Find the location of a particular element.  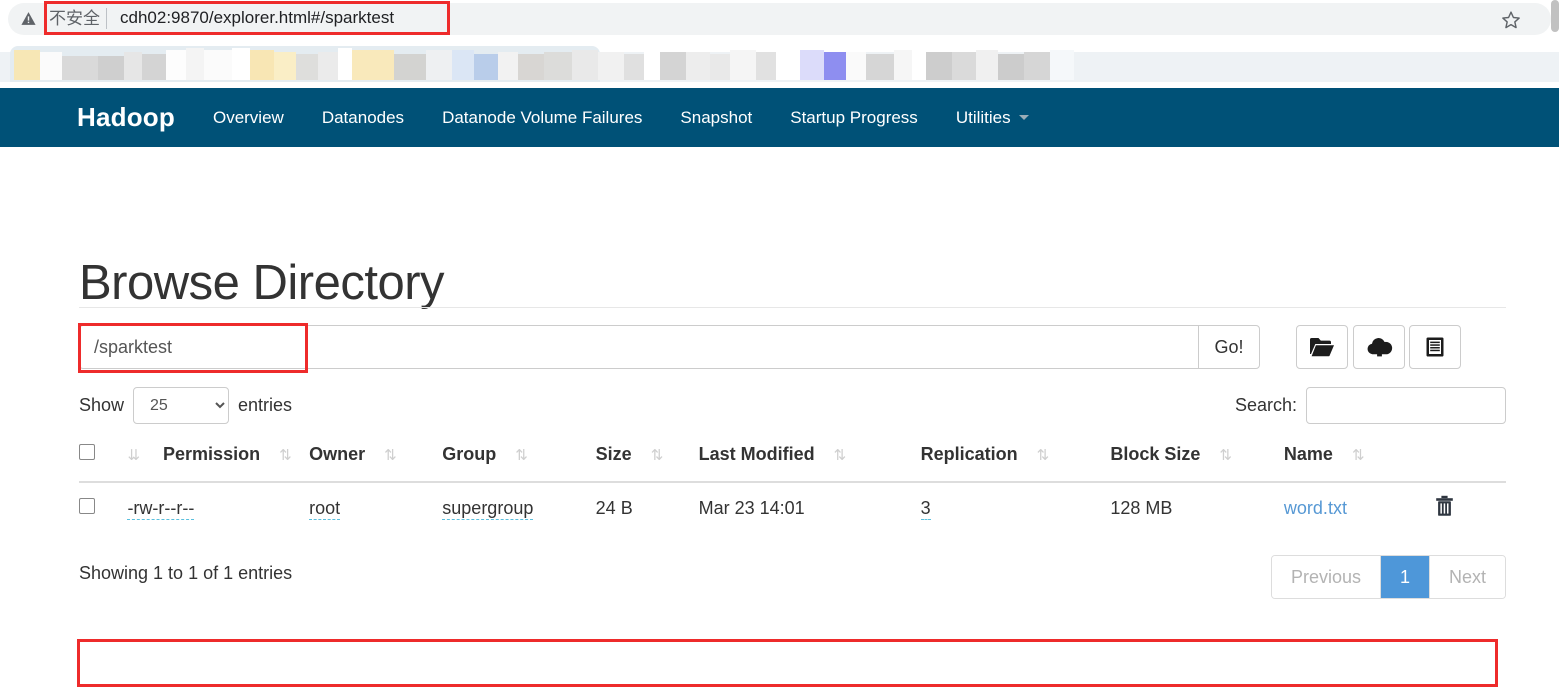

brand-hadoop: Hadoop is located at coordinates (126, 117).